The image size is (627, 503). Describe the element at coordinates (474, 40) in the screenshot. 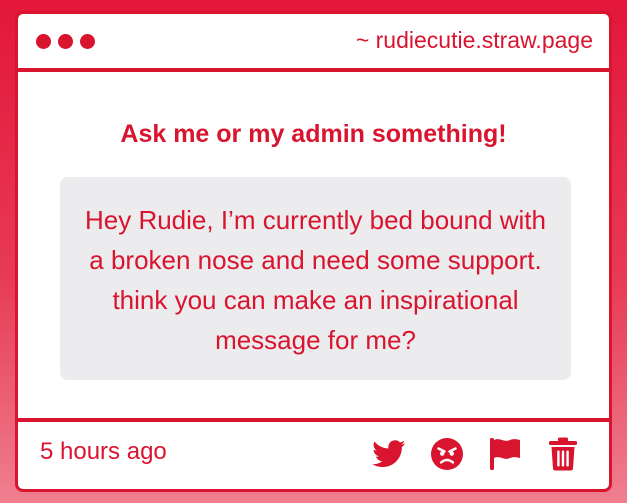

I see `site-url: ~ rudiecutie.straw.page` at that location.